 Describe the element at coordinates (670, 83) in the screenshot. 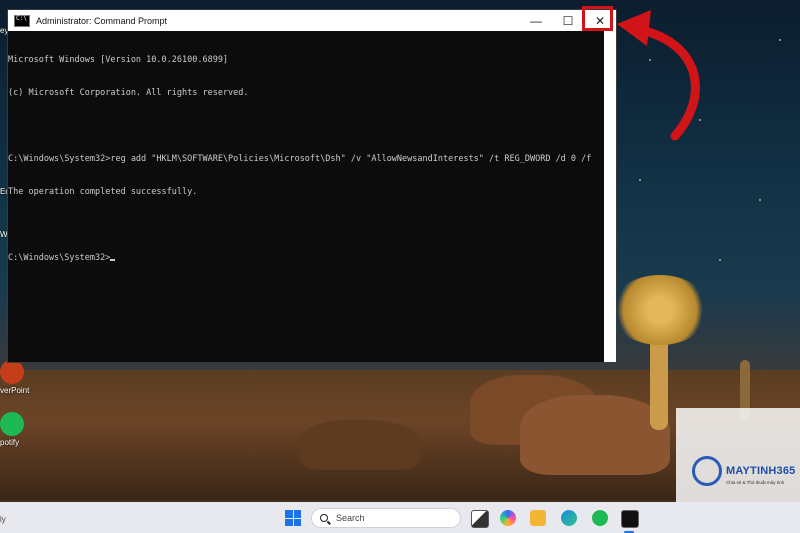

I see `arrow-shaft` at that location.